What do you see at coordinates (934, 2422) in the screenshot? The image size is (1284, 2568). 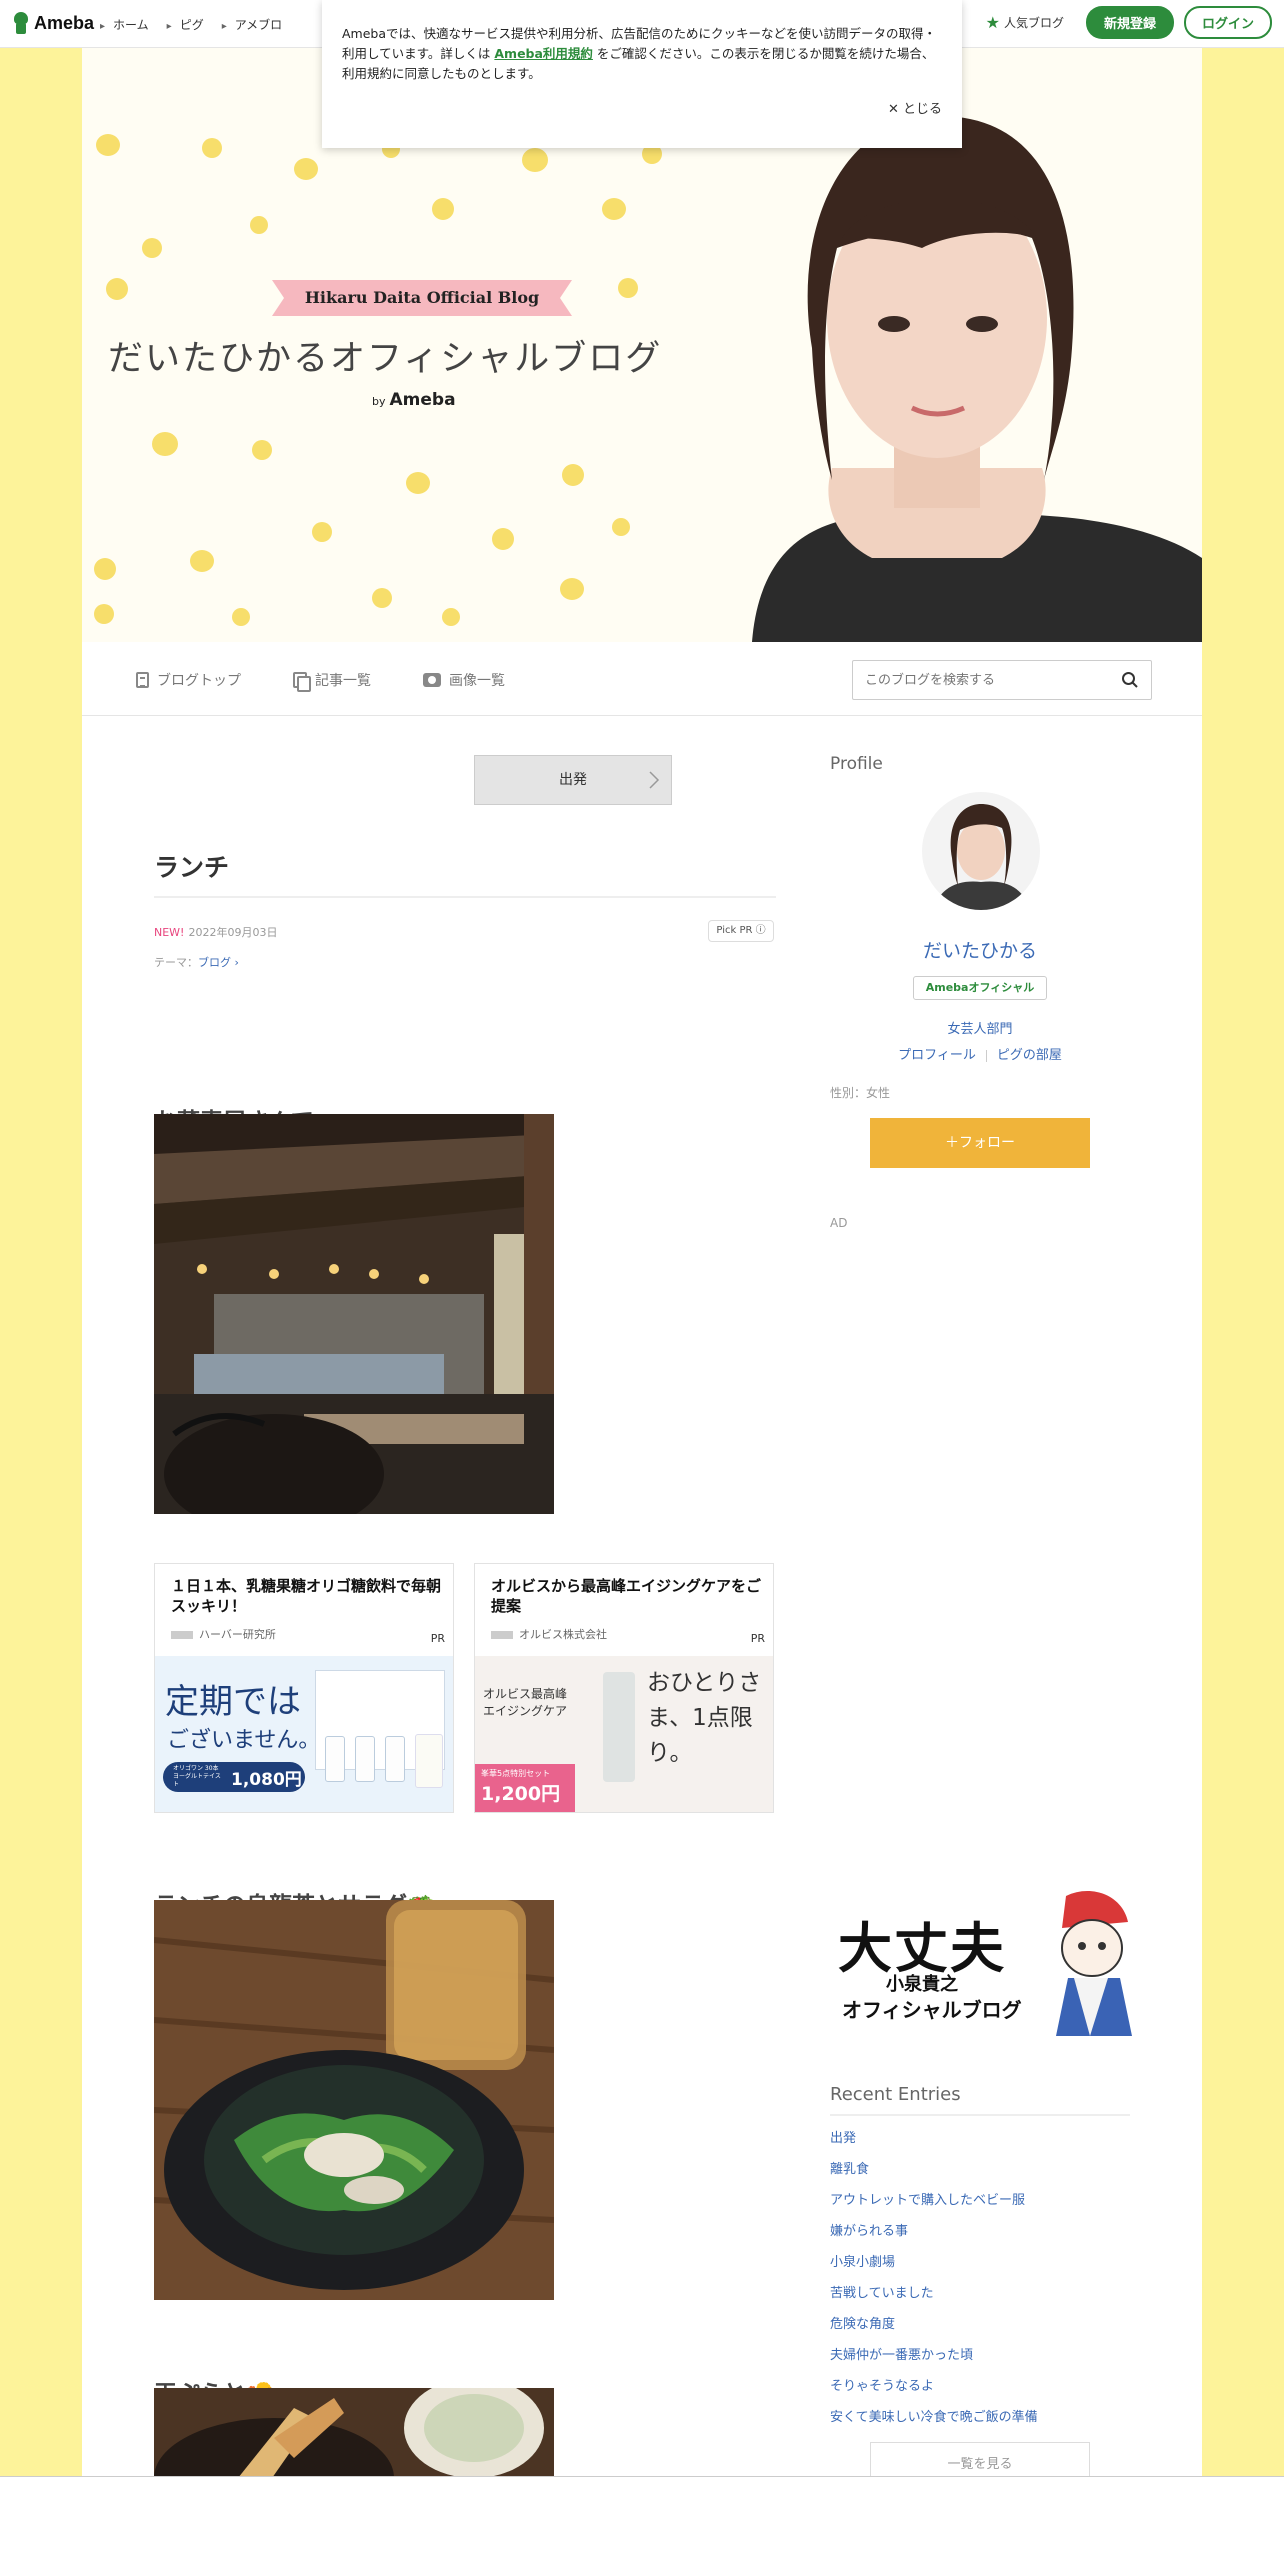 I see `recent-entry-link: 安くて美味しい冷食で晩ご飯の準備` at bounding box center [934, 2422].